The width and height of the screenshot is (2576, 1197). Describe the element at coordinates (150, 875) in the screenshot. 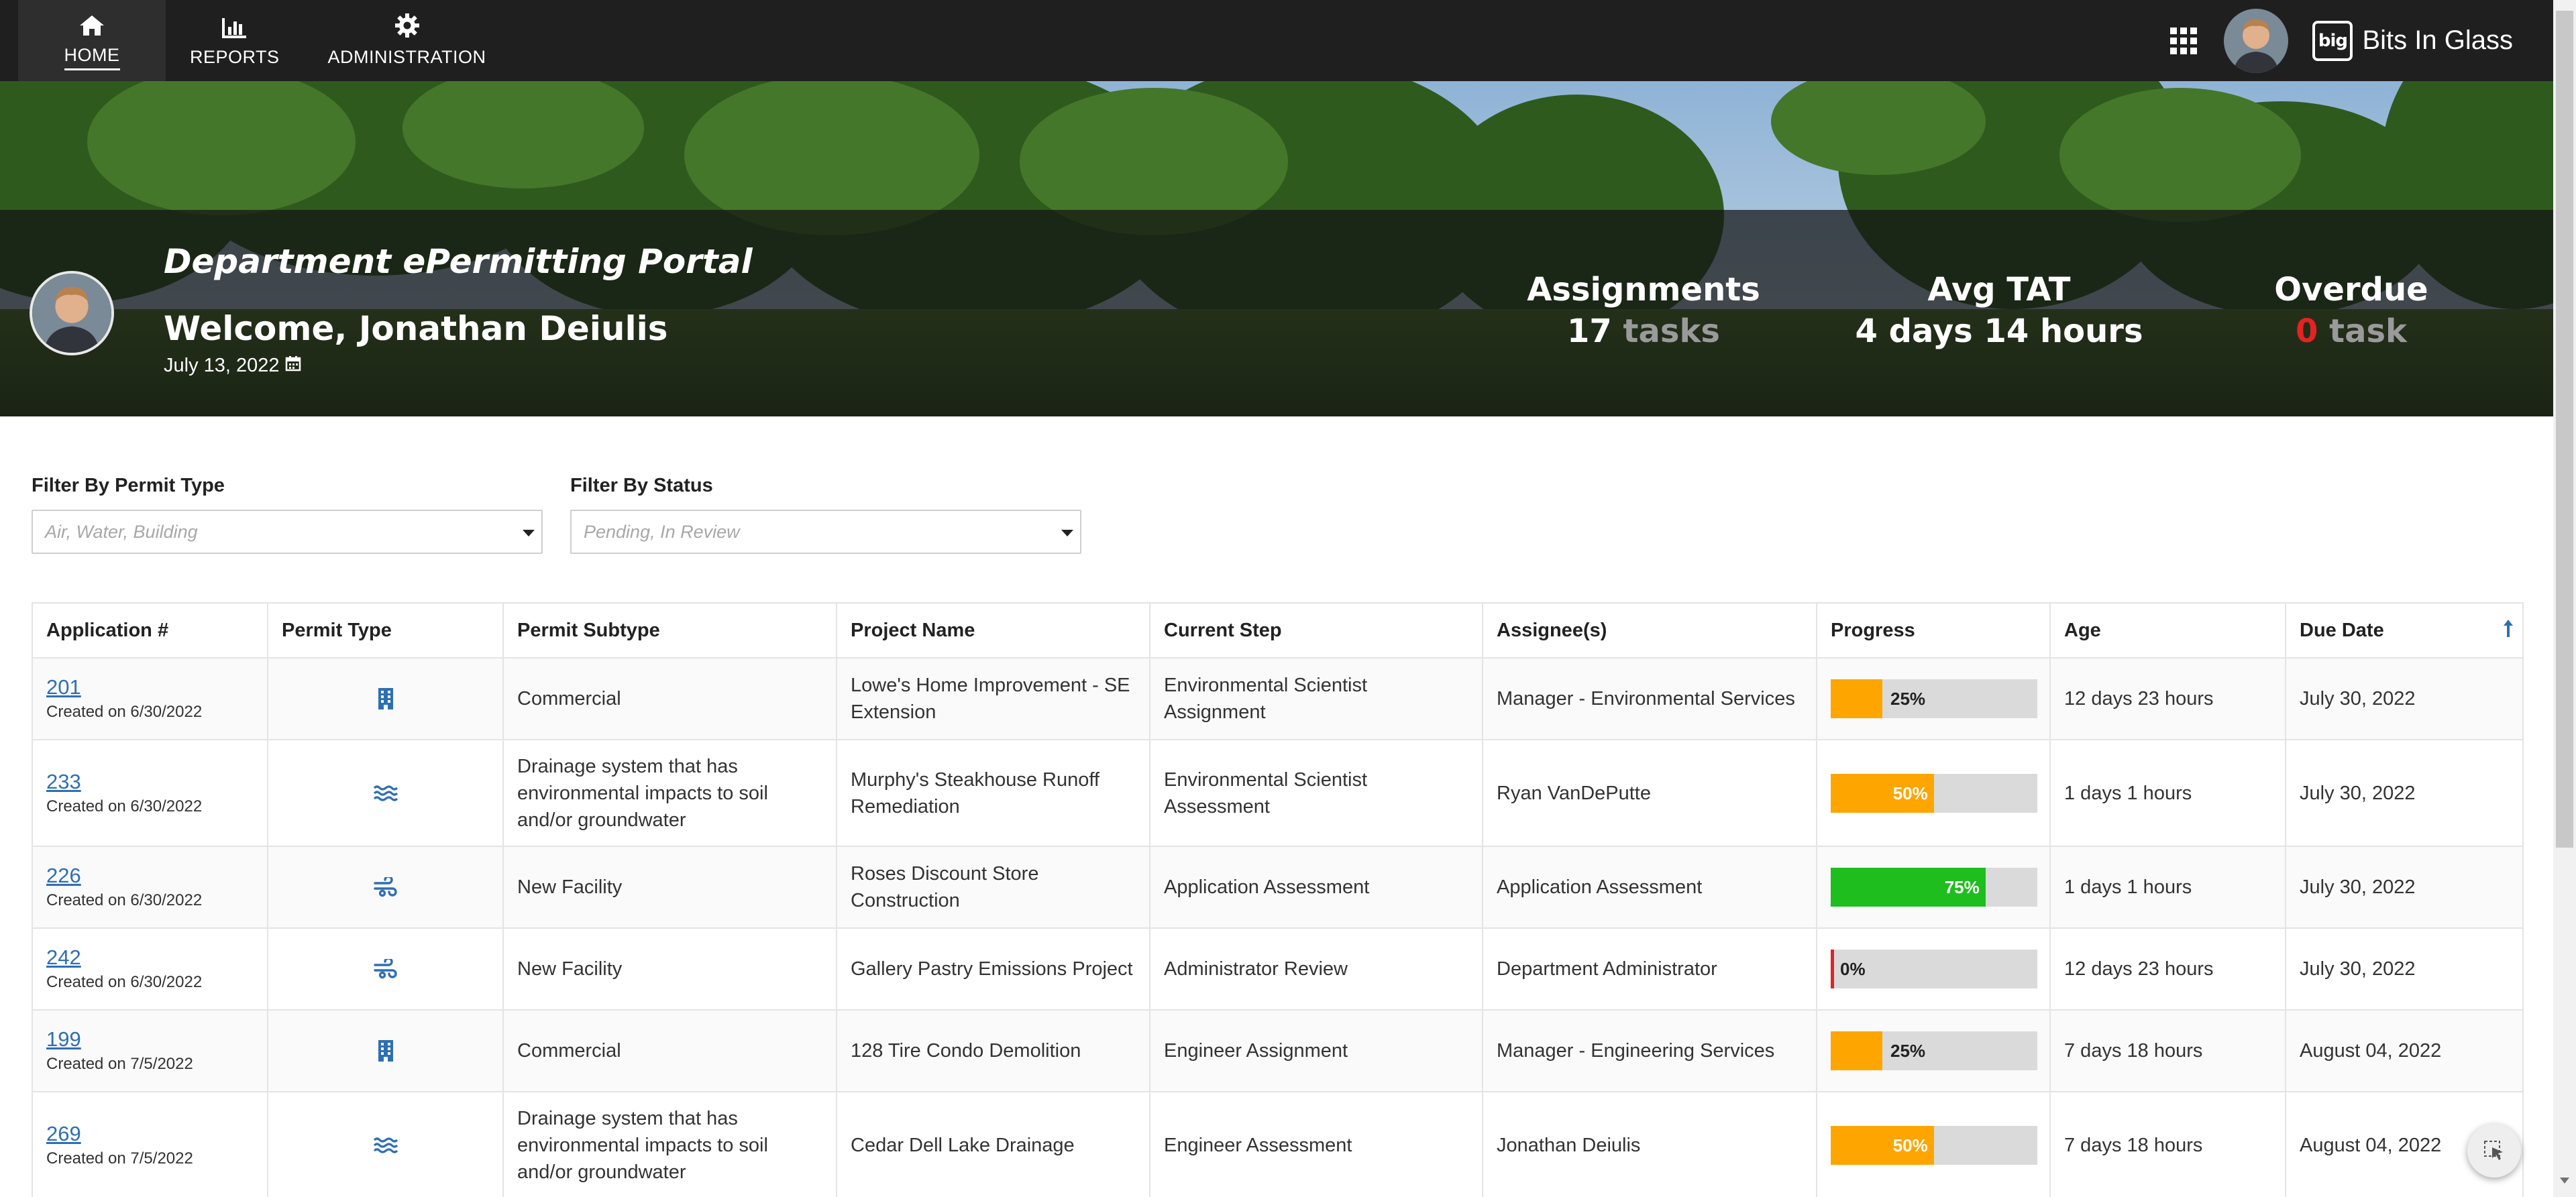

I see `application-link: 226` at that location.